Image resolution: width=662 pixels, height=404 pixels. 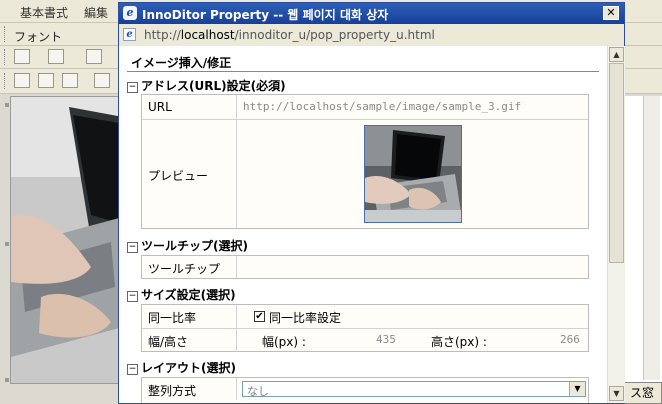 What do you see at coordinates (22, 56) in the screenshot?
I see `table-insert-button` at bounding box center [22, 56].